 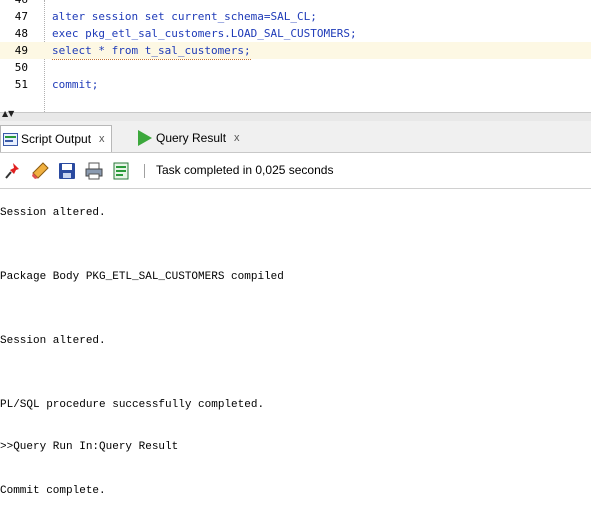 I want to click on code-line-current: 49 select * from t_sal_customers;, so click(x=295, y=51).